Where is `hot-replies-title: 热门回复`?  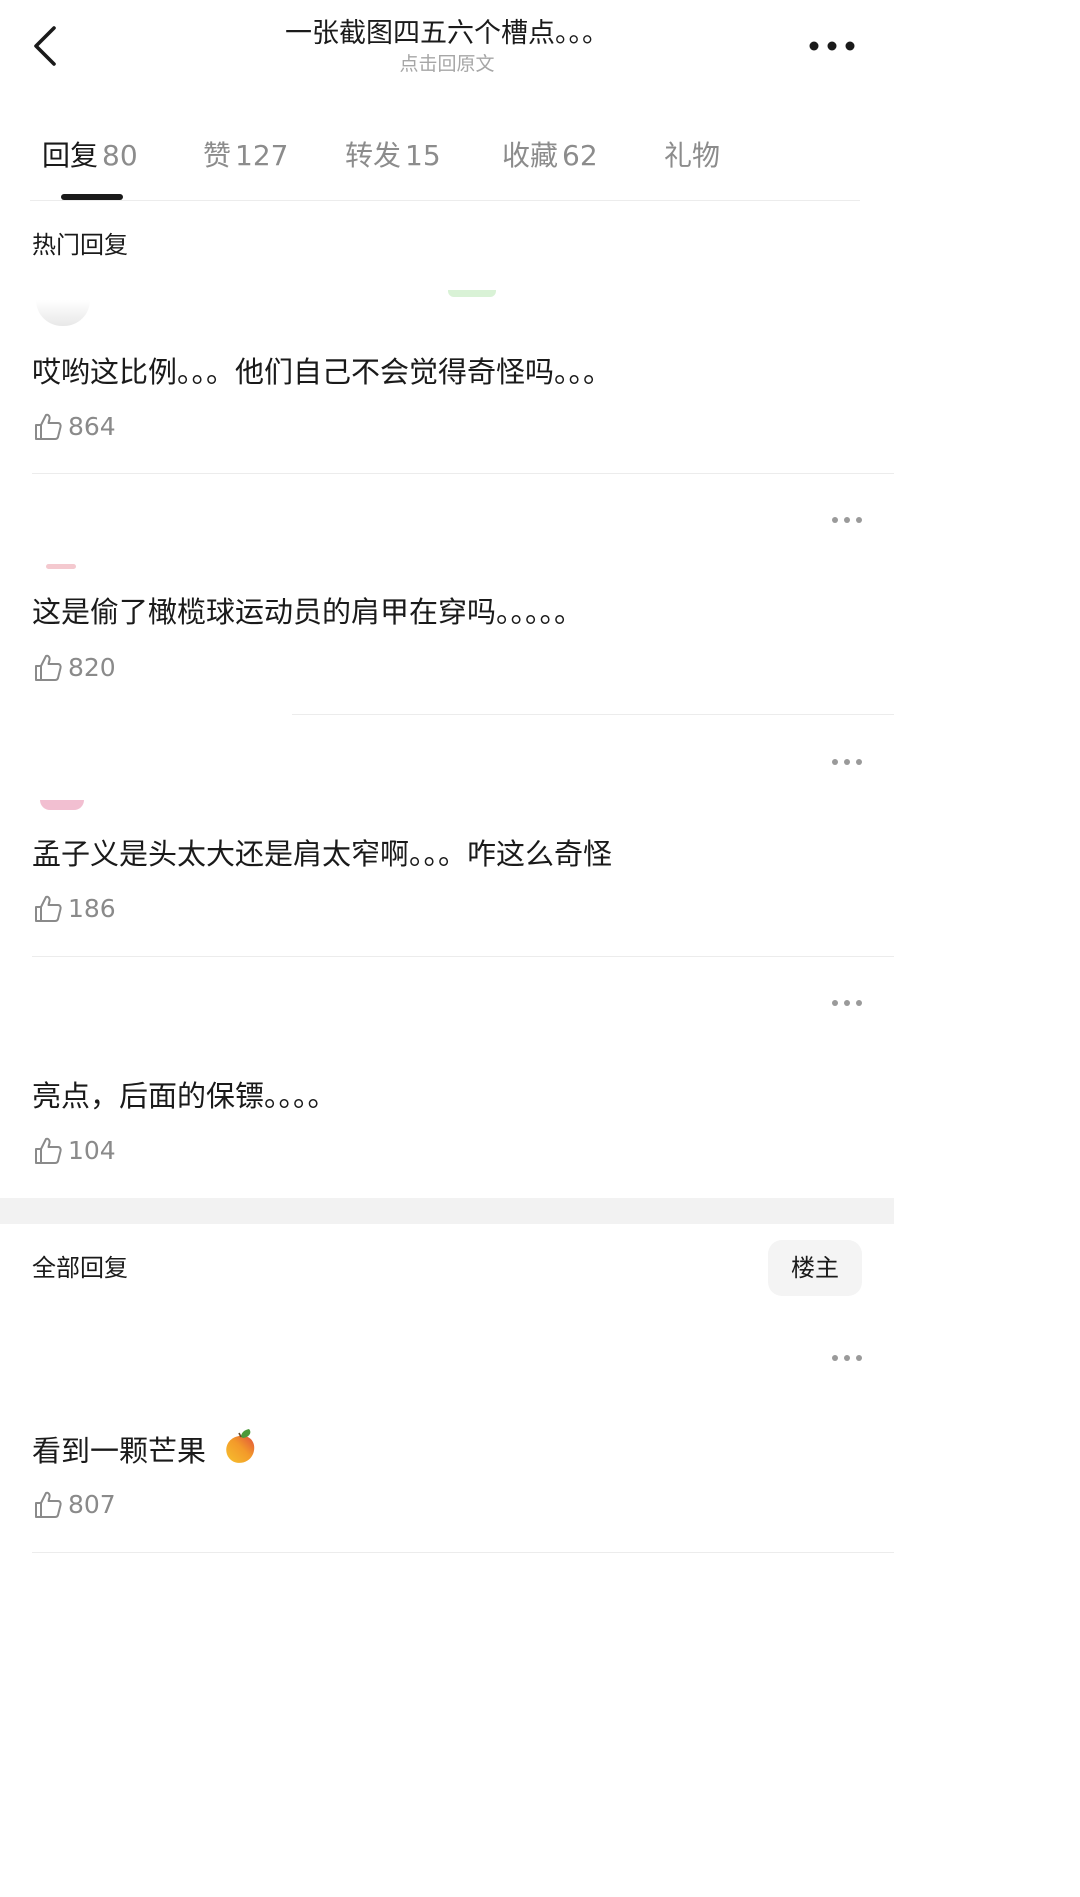
hot-replies-title: 热门回复 is located at coordinates (80, 245).